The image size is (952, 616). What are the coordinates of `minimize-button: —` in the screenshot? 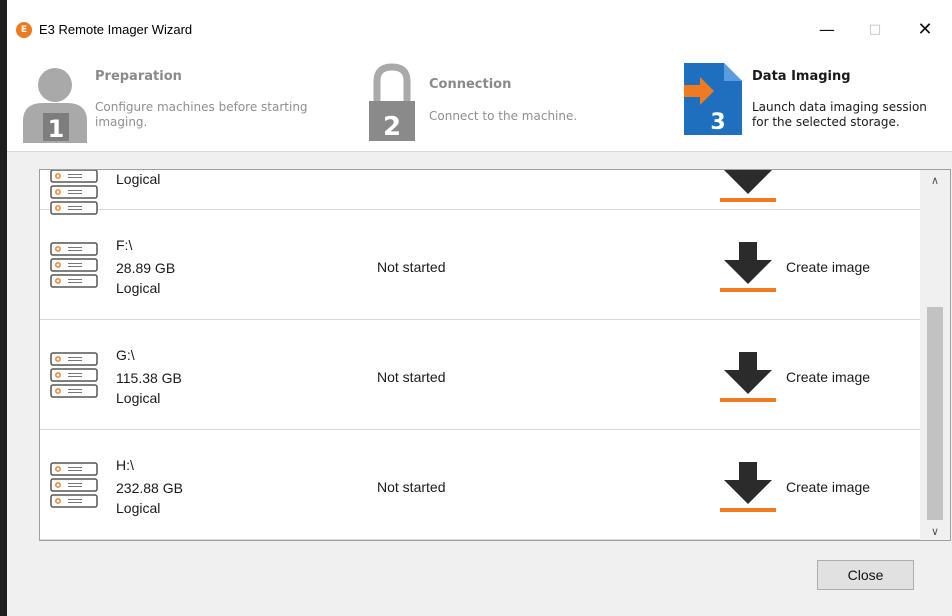 It's located at (827, 30).